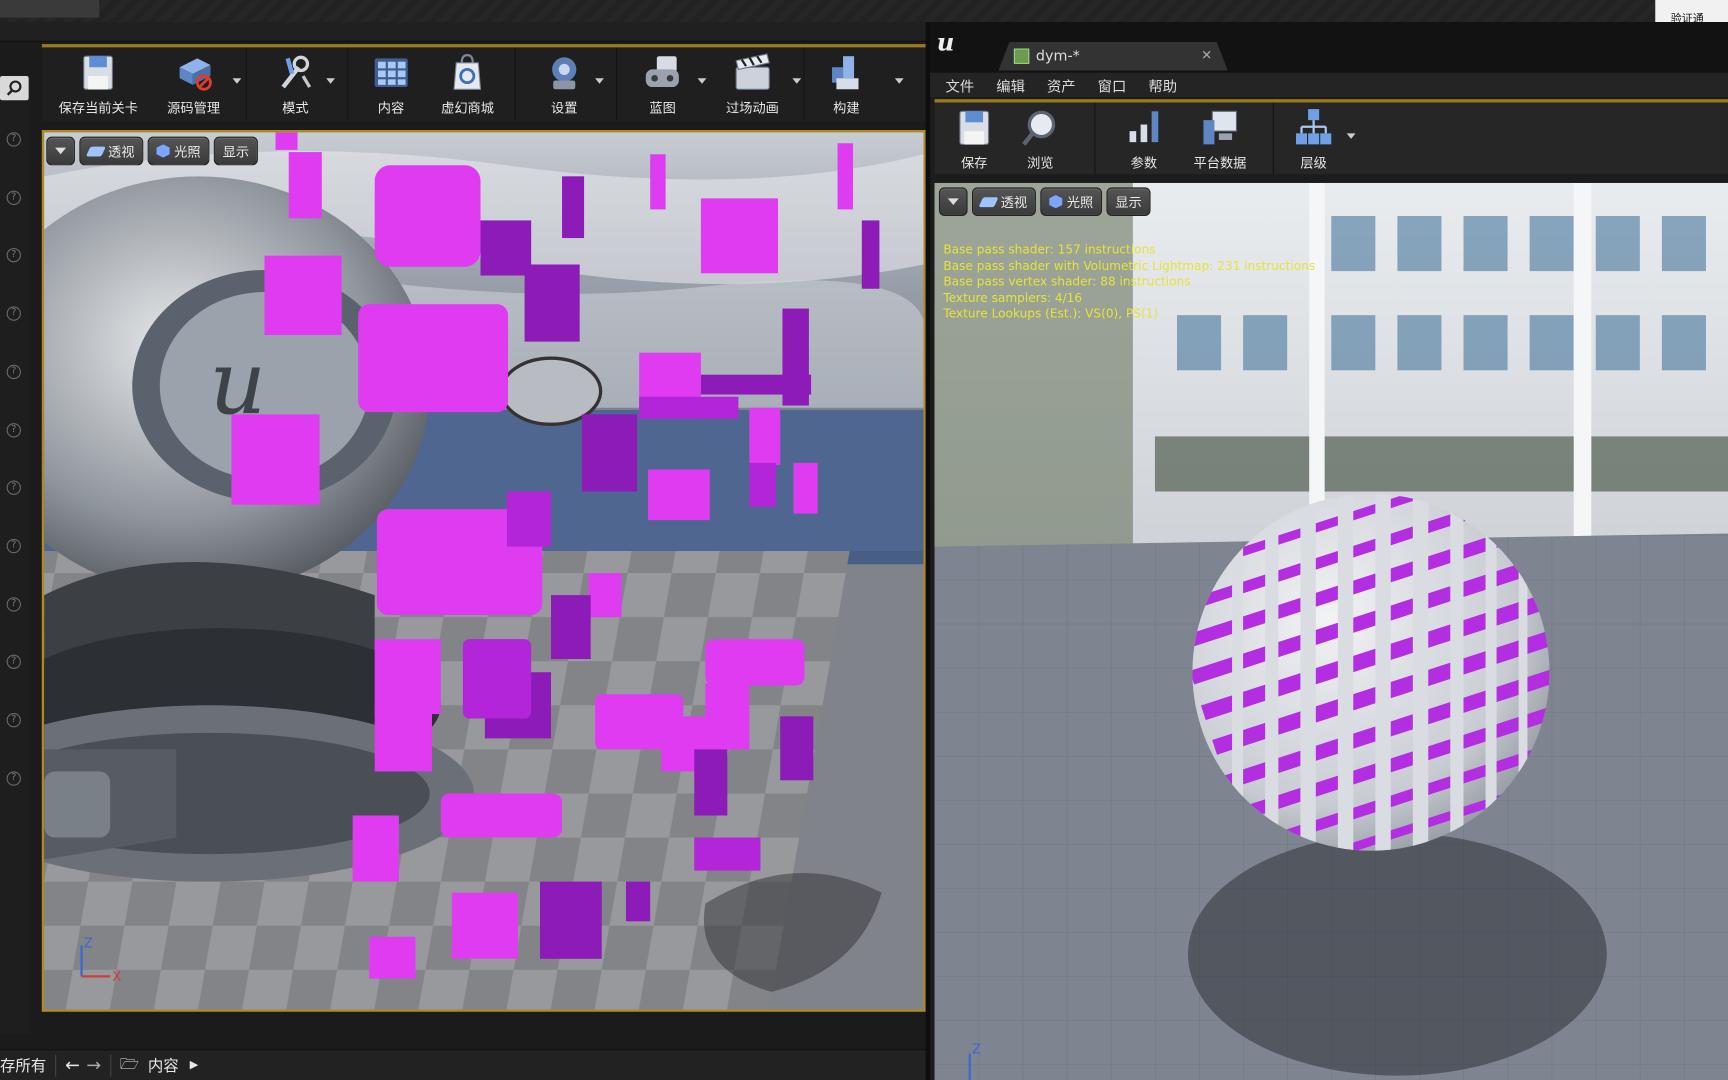 The height and width of the screenshot is (1080, 1728). I want to click on hierarchy-icon, so click(1314, 127).